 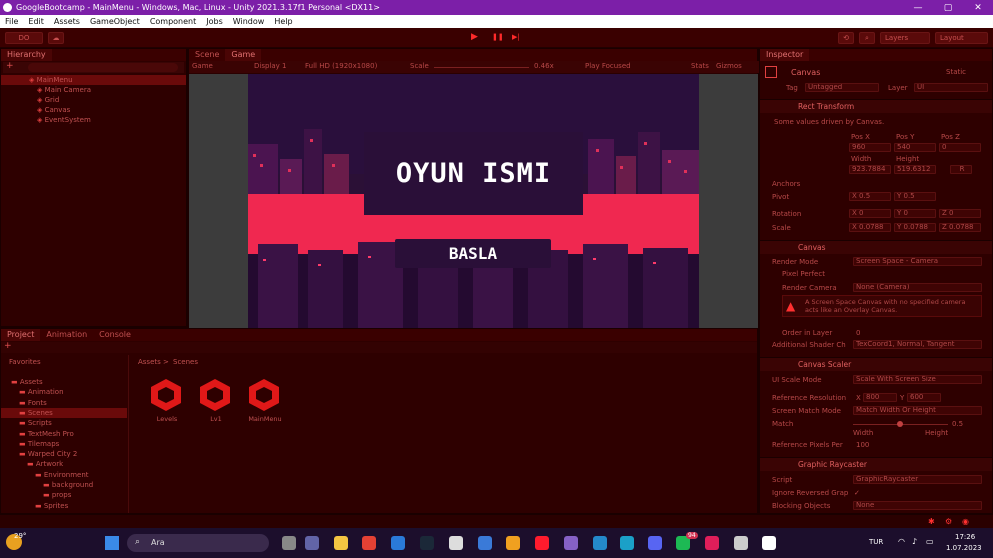 What do you see at coordinates (67, 21) in the screenshot?
I see `menu-assets: Assets` at bounding box center [67, 21].